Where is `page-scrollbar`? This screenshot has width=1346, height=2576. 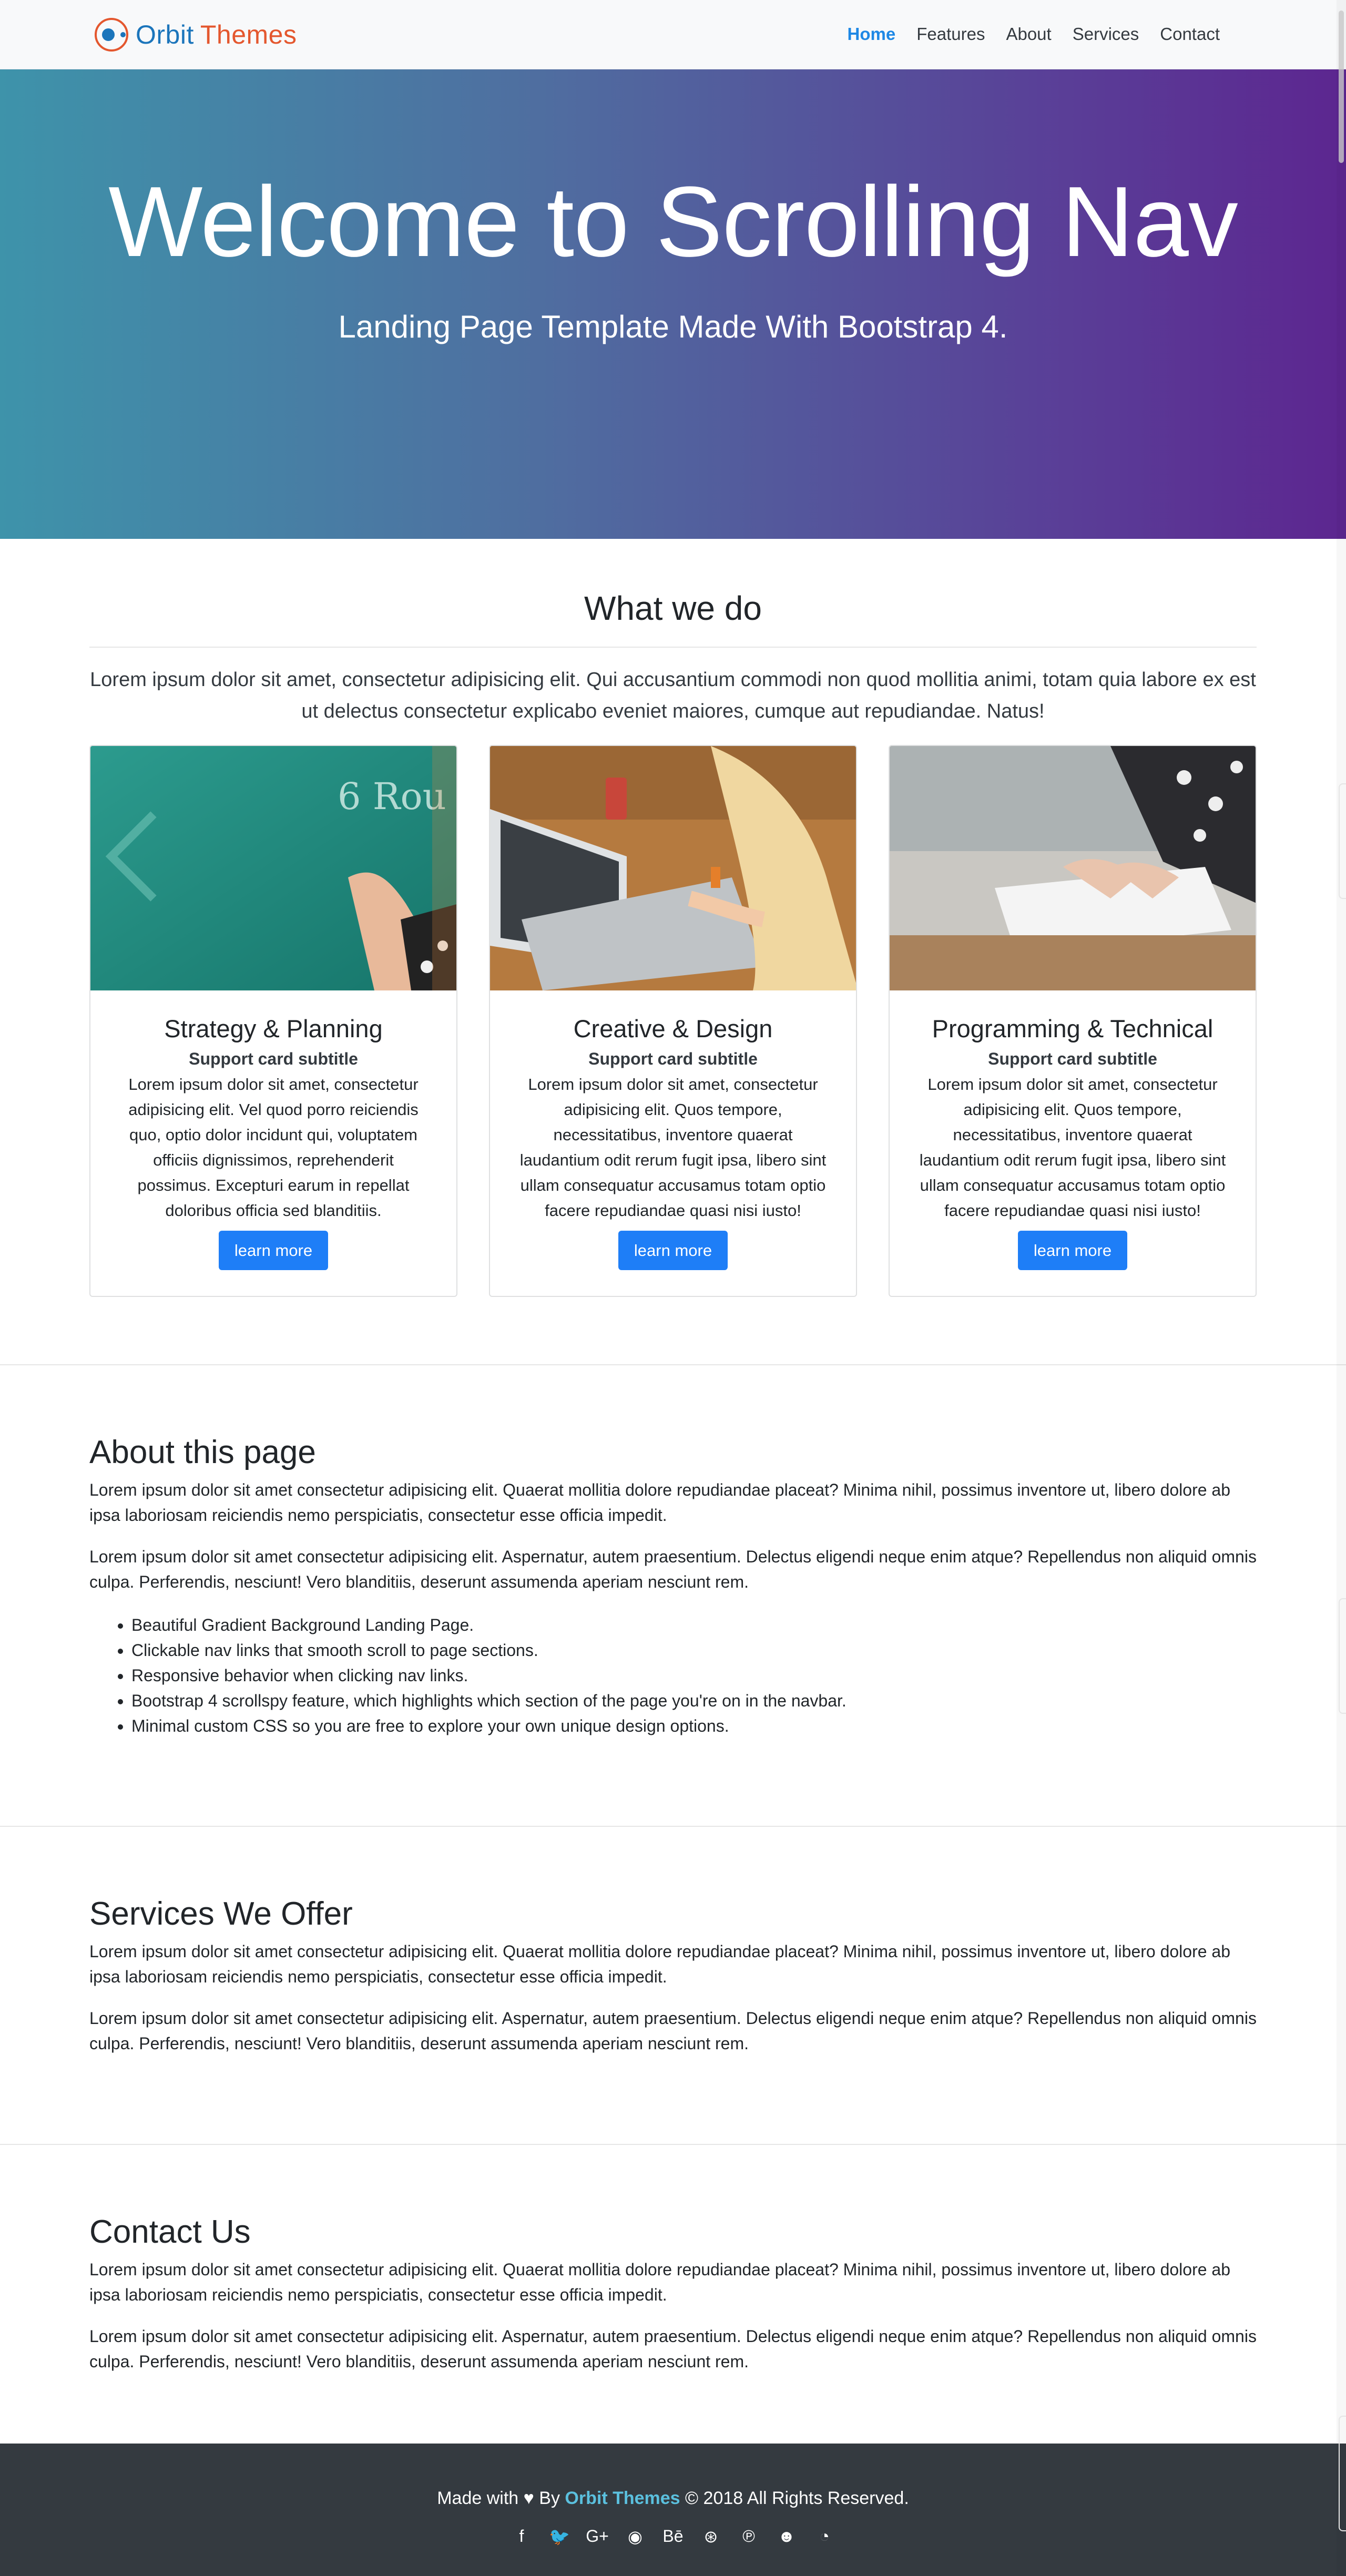
page-scrollbar is located at coordinates (1341, 1288).